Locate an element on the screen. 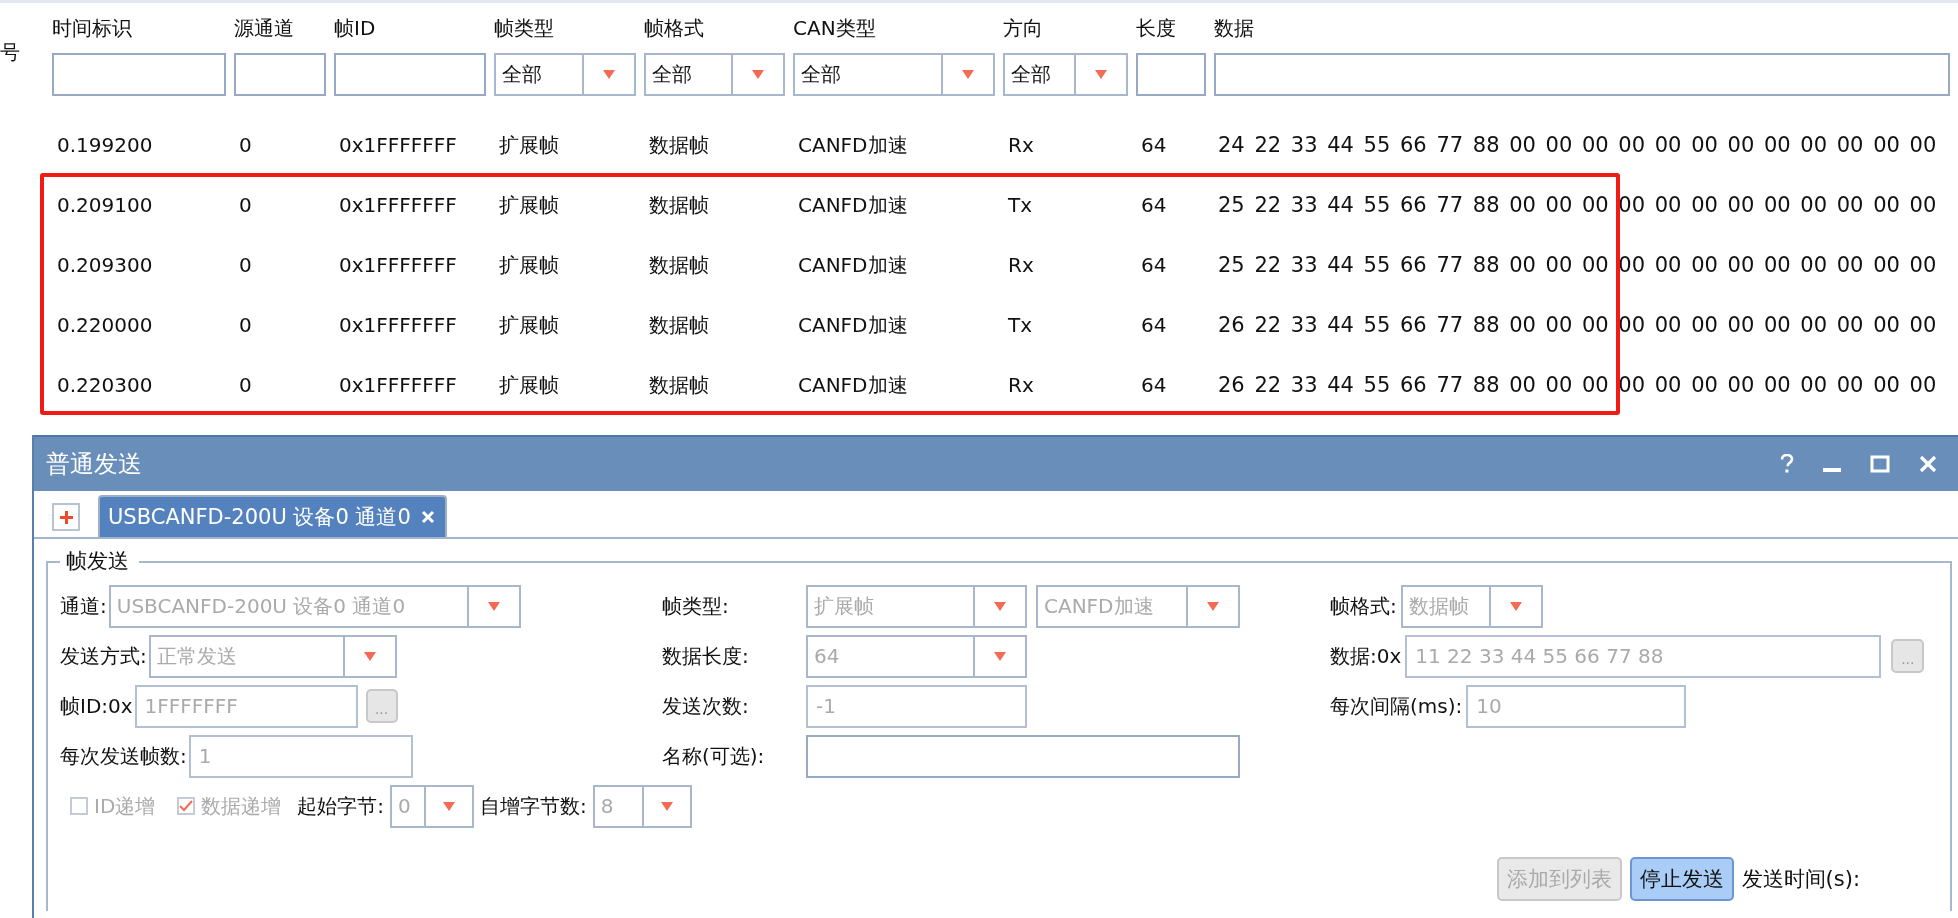  column-header: 方向 is located at coordinates (1023, 28).